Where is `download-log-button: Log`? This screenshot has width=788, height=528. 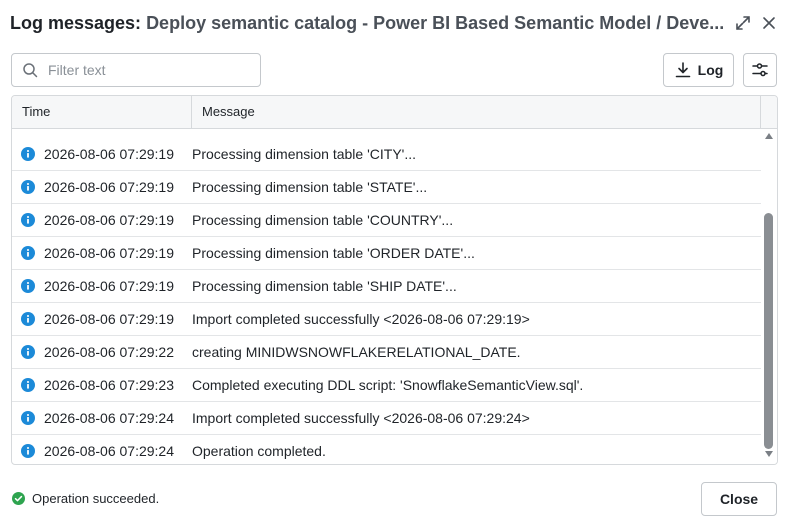
download-log-button: Log is located at coordinates (698, 70).